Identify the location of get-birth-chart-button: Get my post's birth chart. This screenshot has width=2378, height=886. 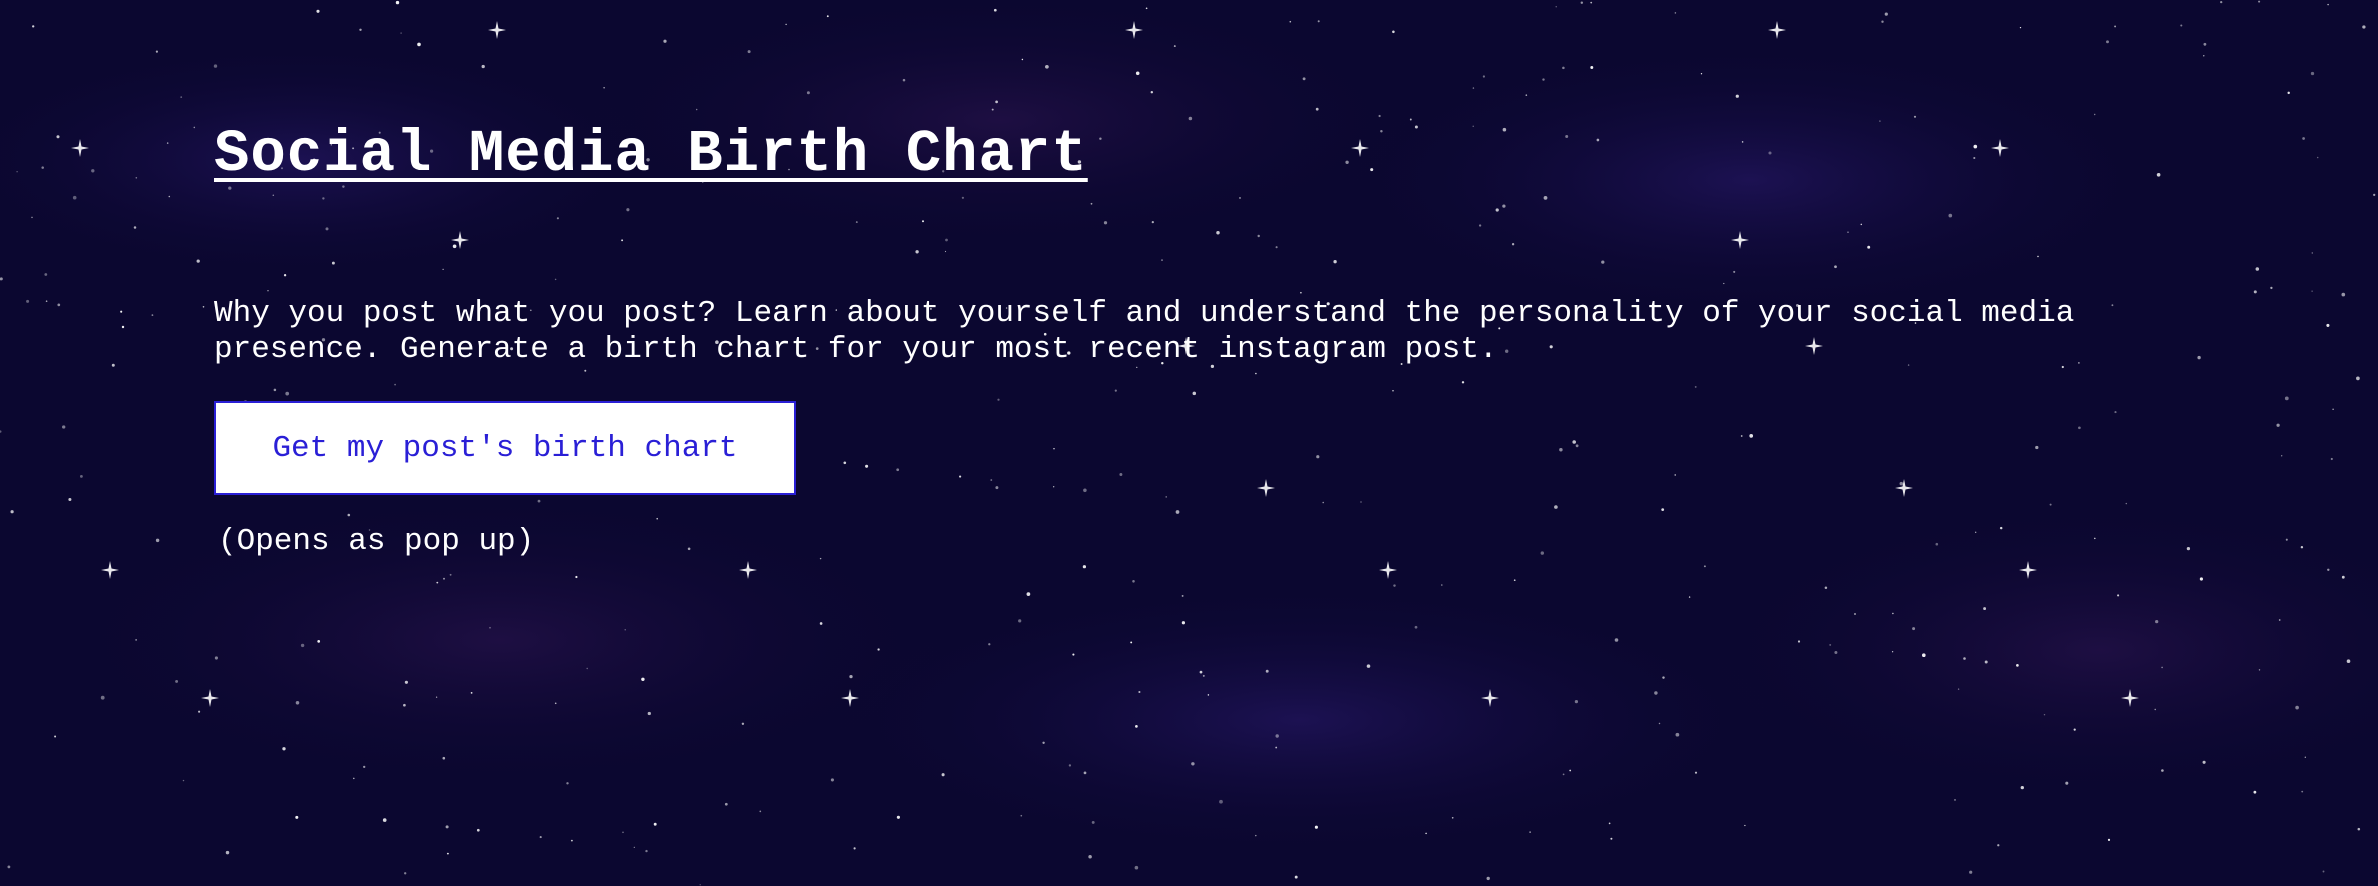
(505, 448).